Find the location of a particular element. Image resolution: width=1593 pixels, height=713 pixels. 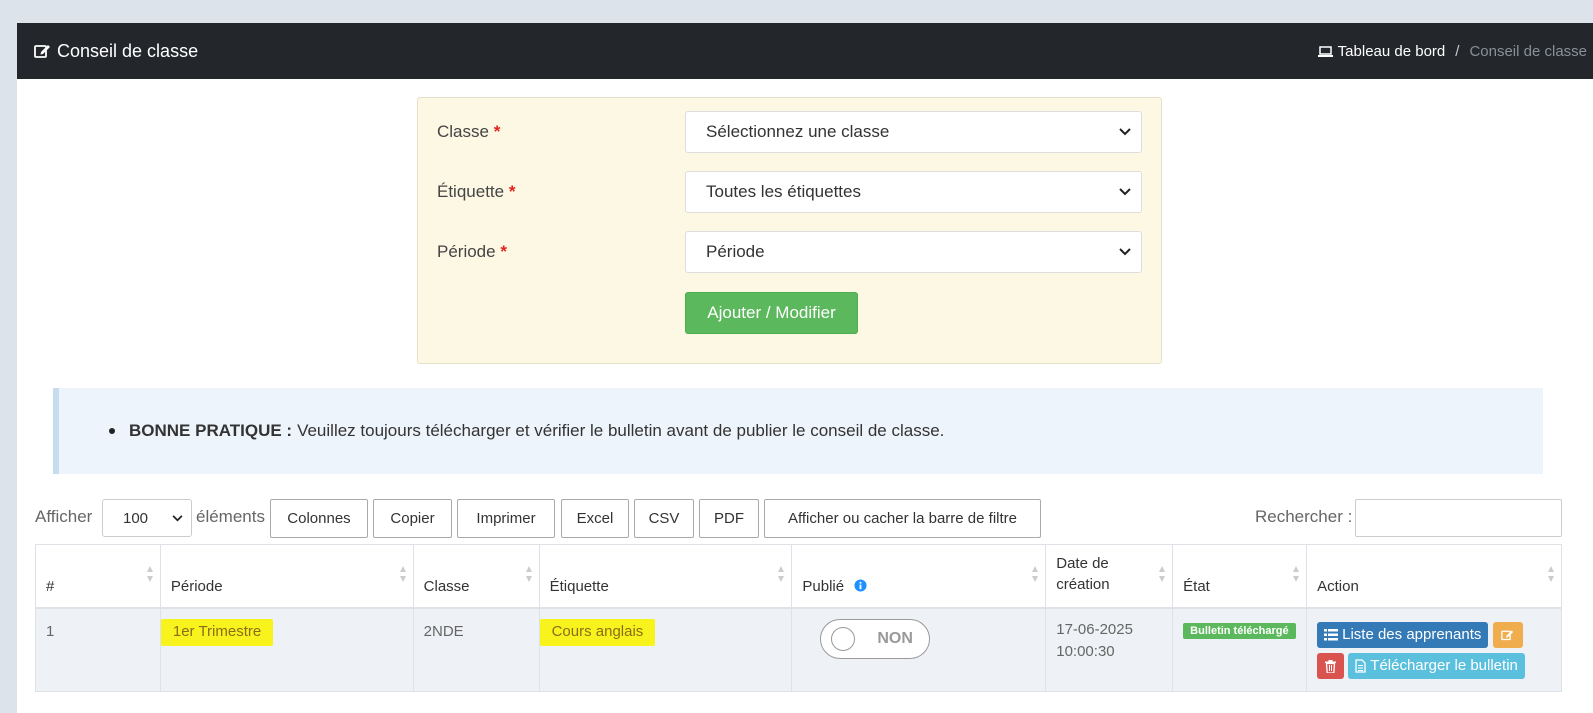

page-length-select: 100 is located at coordinates (147, 518).